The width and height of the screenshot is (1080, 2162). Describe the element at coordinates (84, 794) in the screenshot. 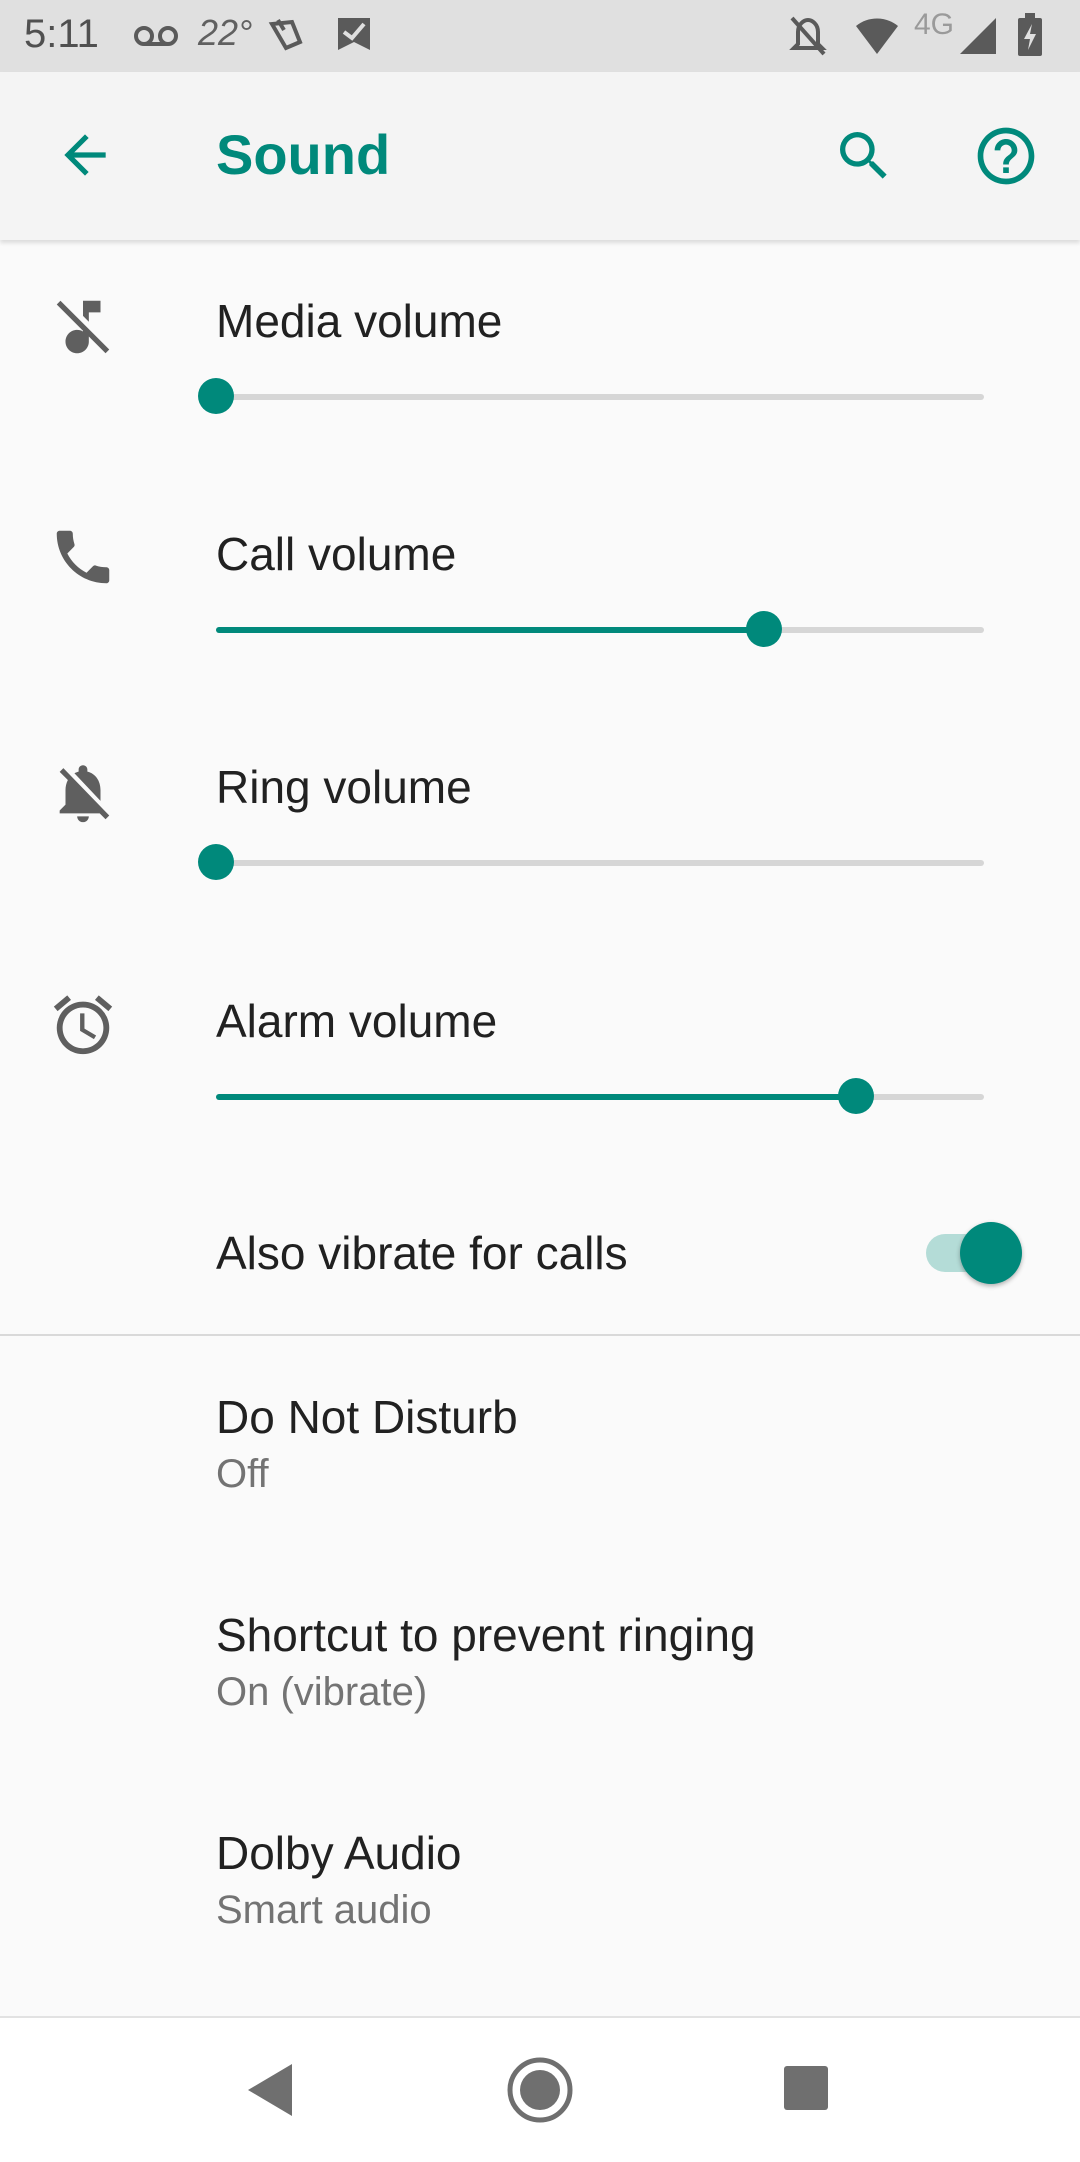

I see `bell-off-icon` at that location.